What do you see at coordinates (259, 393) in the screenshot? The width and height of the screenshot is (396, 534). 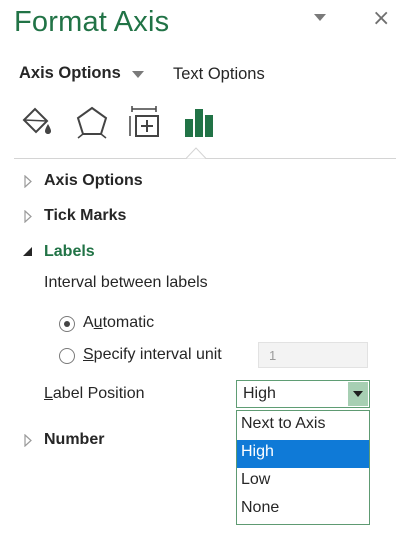 I see `label-position-value: High` at bounding box center [259, 393].